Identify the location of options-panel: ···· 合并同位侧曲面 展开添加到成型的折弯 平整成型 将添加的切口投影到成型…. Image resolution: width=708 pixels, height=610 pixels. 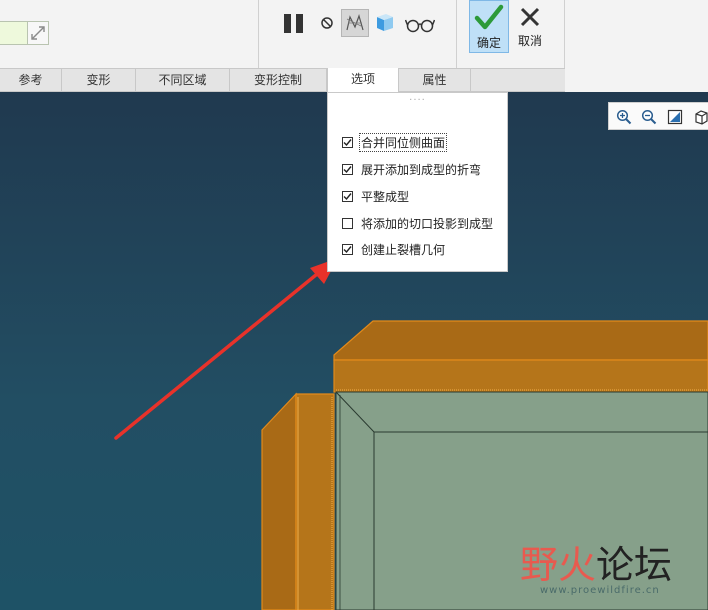
(417, 182).